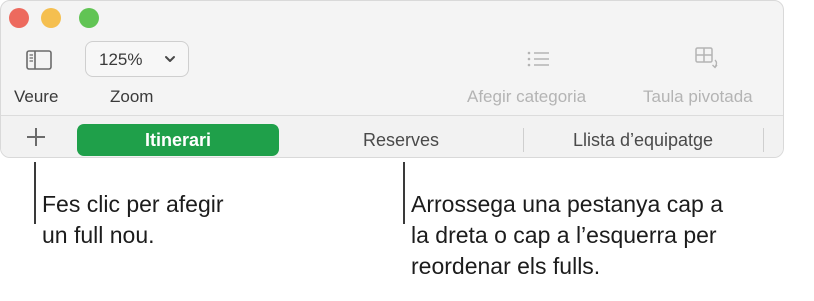  I want to click on callout-add-sheet: Fes clic per afegir un full nou., so click(133, 220).